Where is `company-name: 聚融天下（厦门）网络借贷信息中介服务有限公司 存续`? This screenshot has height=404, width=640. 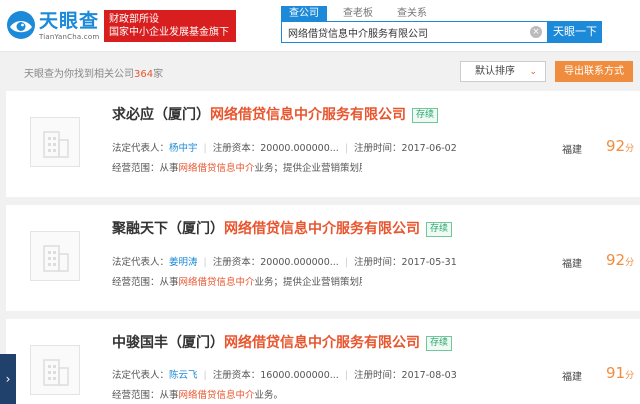
company-name: 聚融天下（厦门）网络借贷信息中介服务有限公司 存续 is located at coordinates (282, 229).